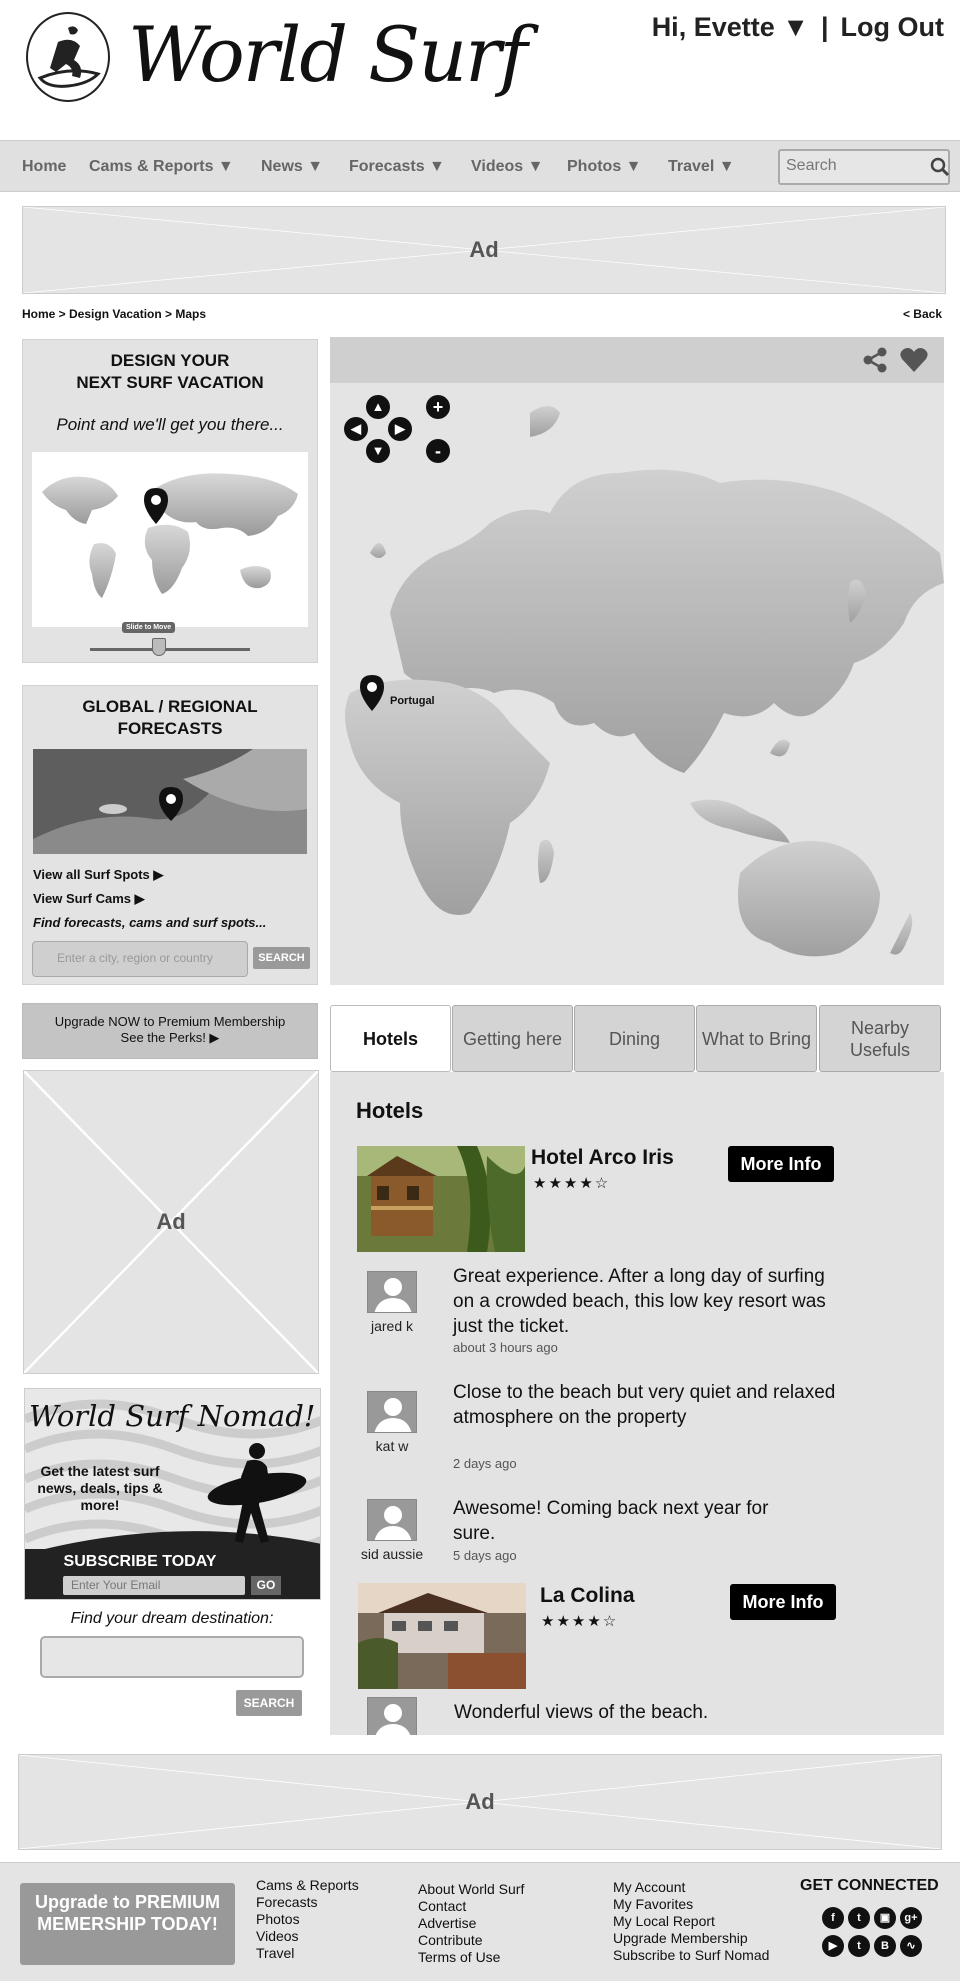 The height and width of the screenshot is (1981, 960). What do you see at coordinates (507, 167) in the screenshot?
I see `nav-videos: Videos ▼` at bounding box center [507, 167].